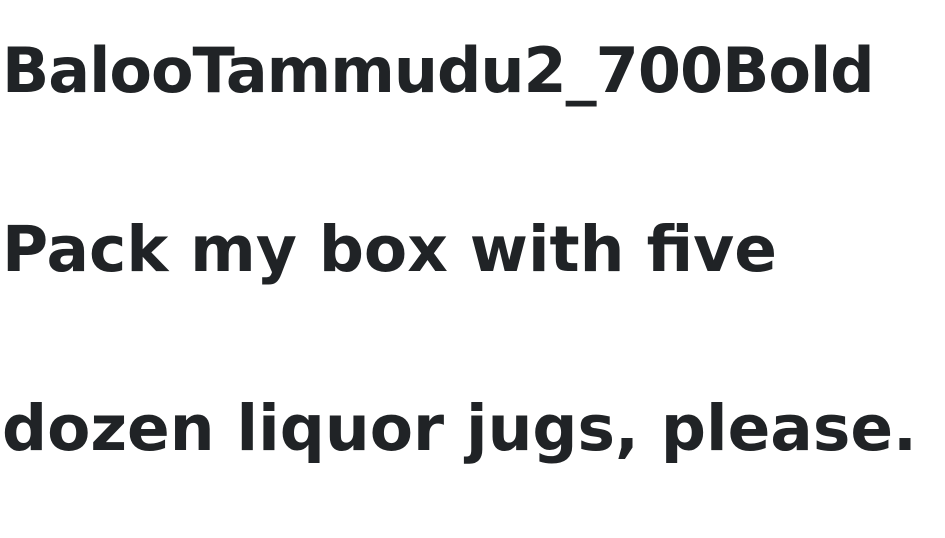 This screenshot has width=945, height=538. Describe the element at coordinates (438, 70) in the screenshot. I see `font-name-heading: BalooTammudu2_700Bold` at that location.